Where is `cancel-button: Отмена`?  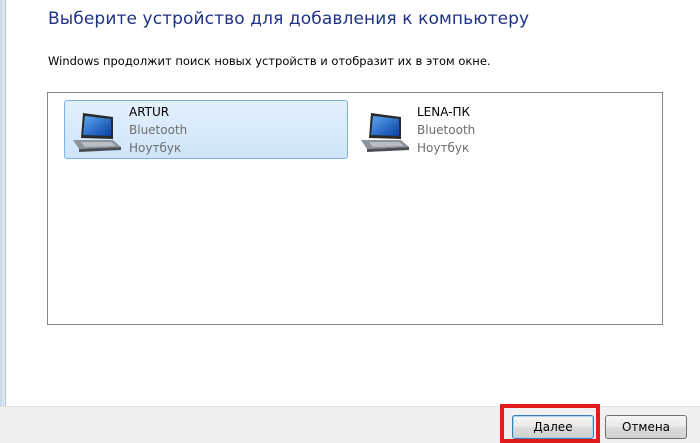 cancel-button: Отмена is located at coordinates (646, 427).